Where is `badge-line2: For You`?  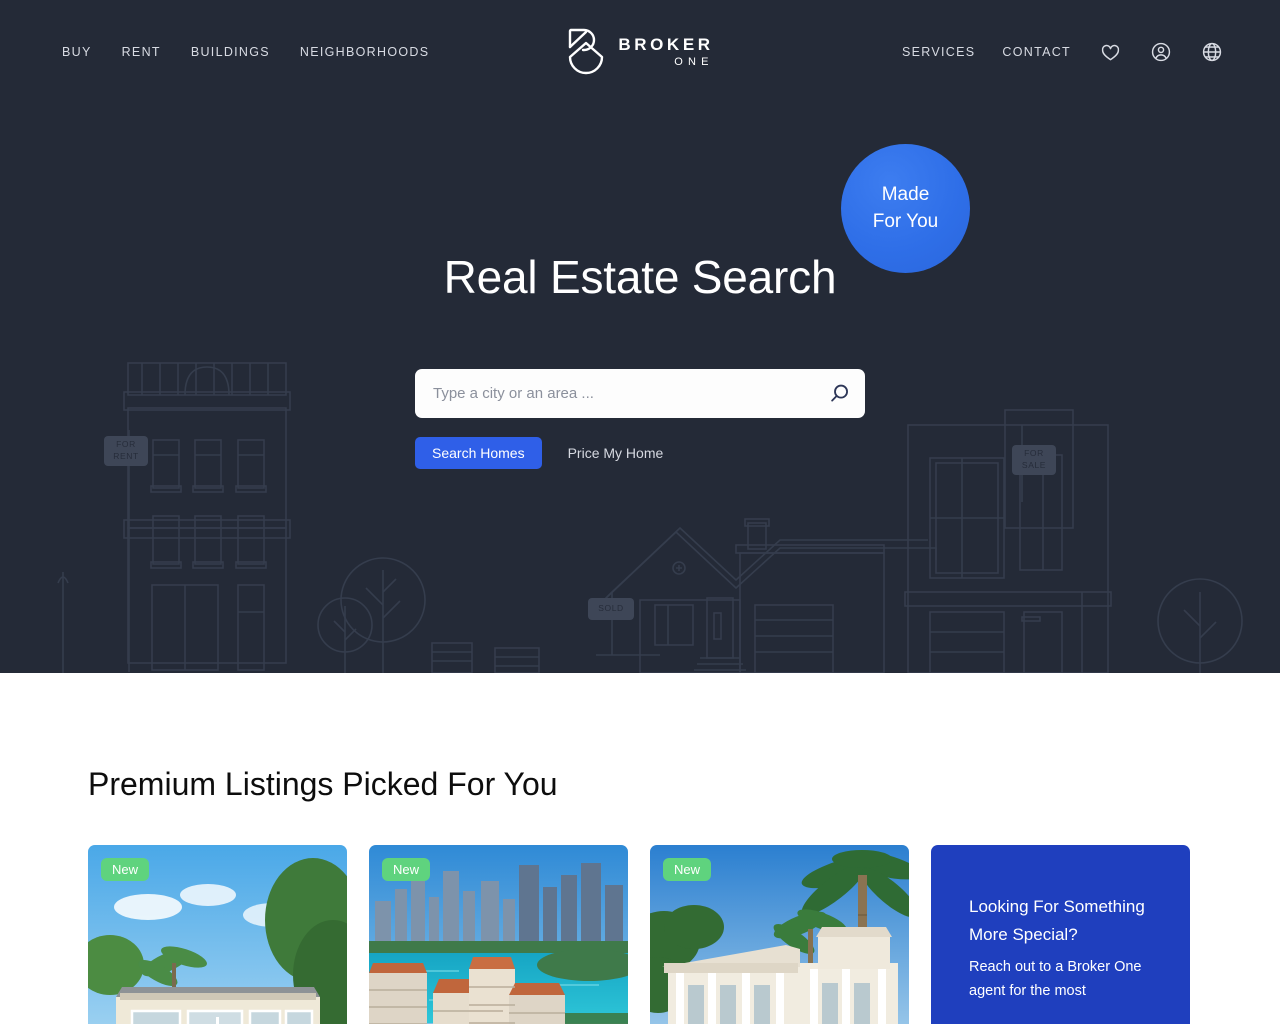 badge-line2: For You is located at coordinates (905, 221).